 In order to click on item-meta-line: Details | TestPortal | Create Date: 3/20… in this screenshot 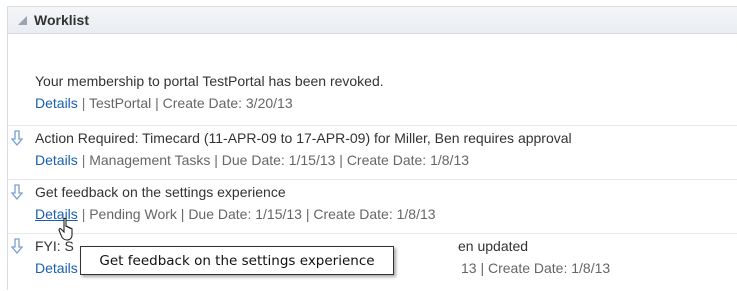, I will do `click(164, 103)`.